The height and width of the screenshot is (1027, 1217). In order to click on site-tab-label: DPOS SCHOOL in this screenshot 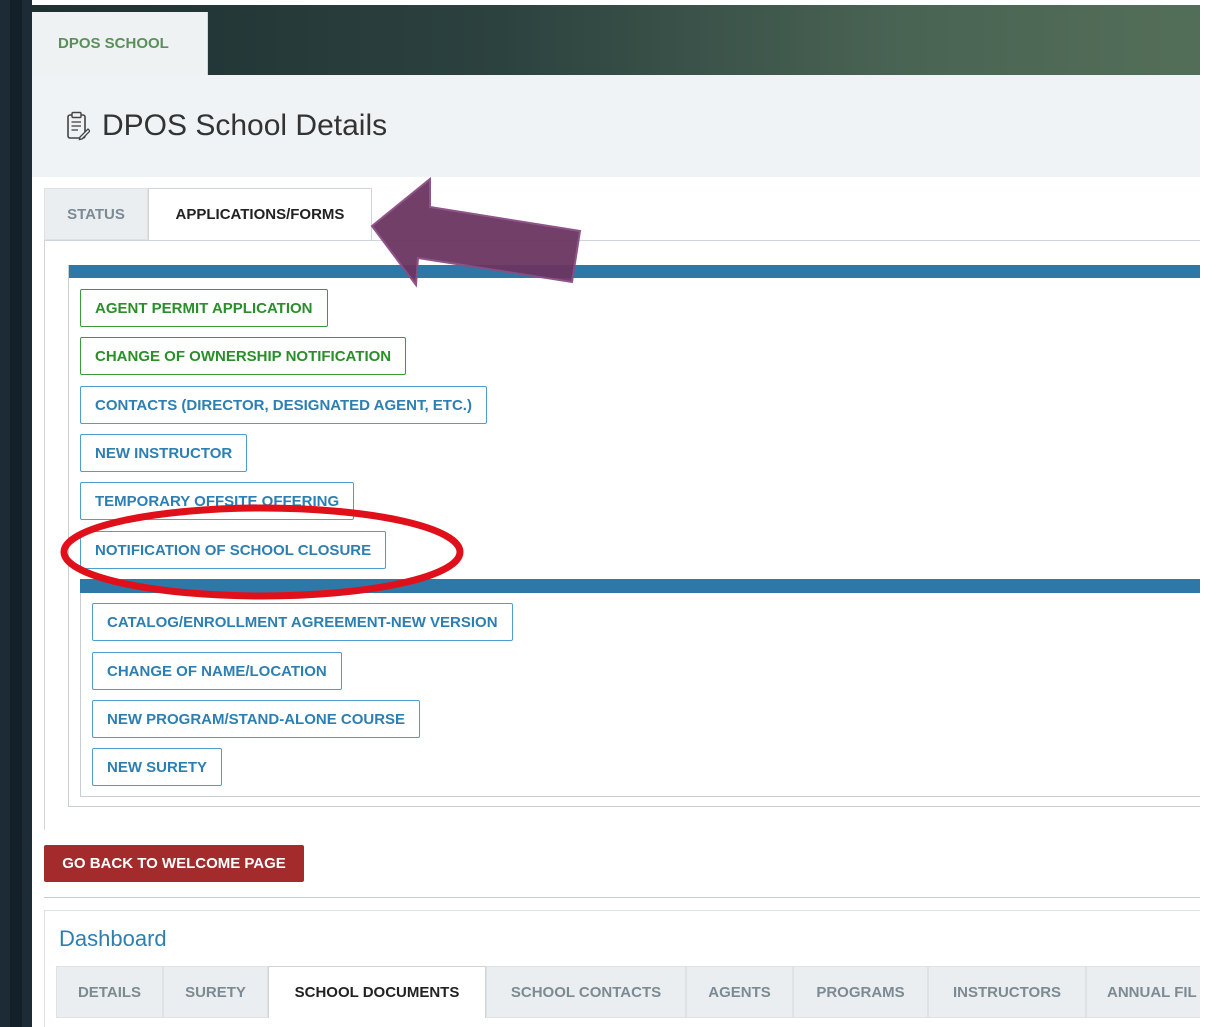, I will do `click(113, 43)`.